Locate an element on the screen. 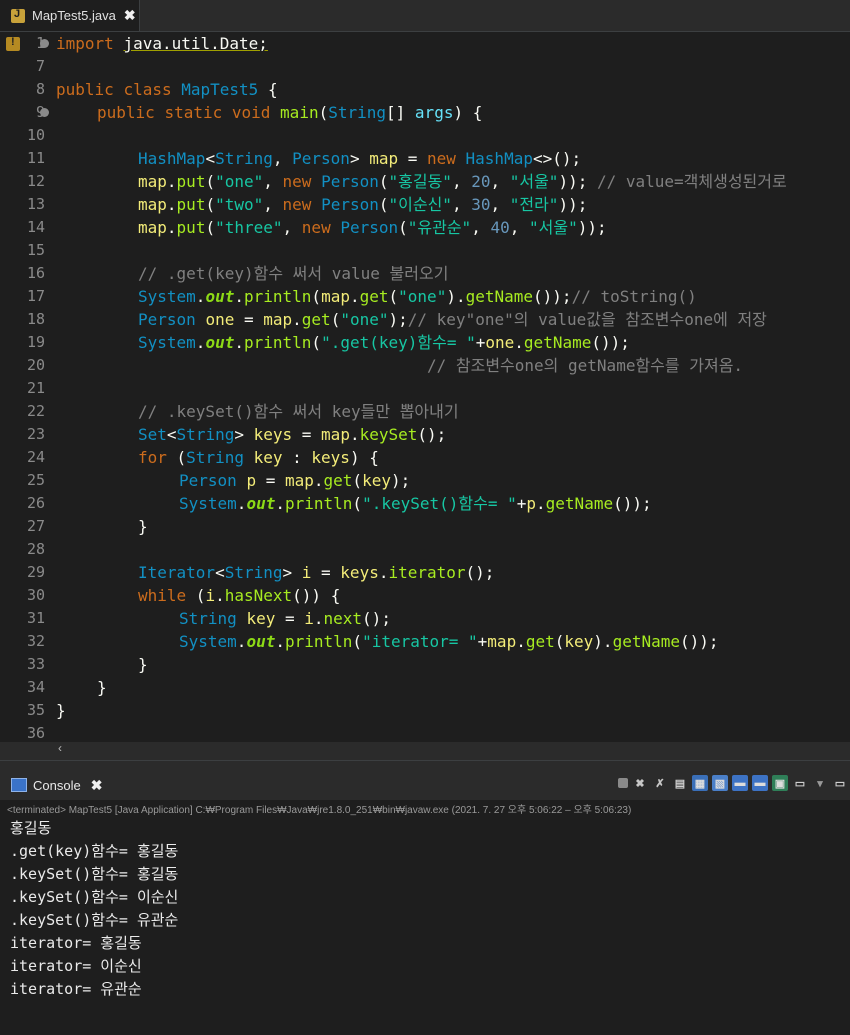 The width and height of the screenshot is (850, 1035). line-number: 35 is located at coordinates (35, 710).